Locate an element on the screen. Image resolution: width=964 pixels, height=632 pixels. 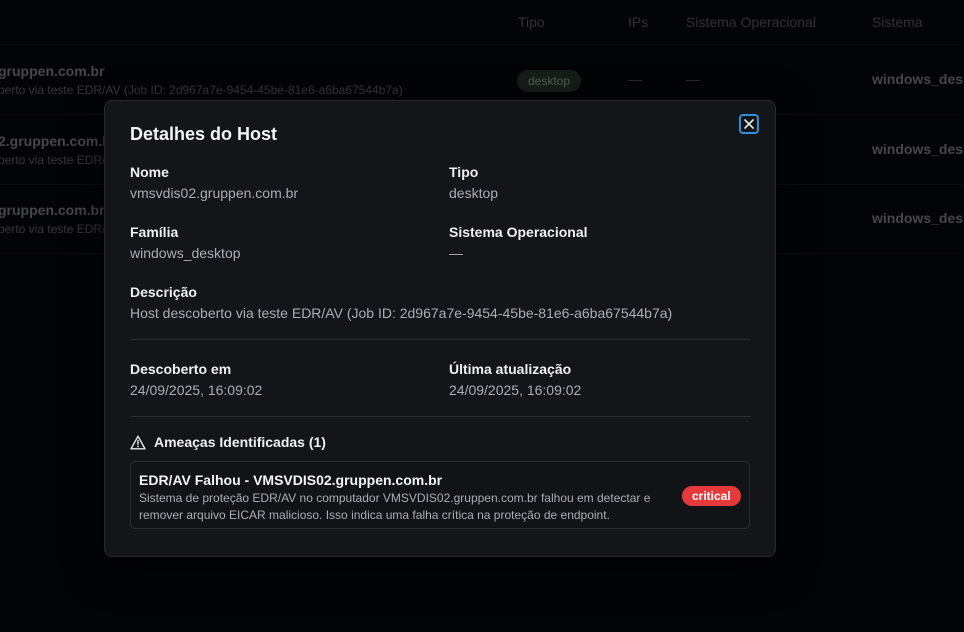
close-button is located at coordinates (749, 124).